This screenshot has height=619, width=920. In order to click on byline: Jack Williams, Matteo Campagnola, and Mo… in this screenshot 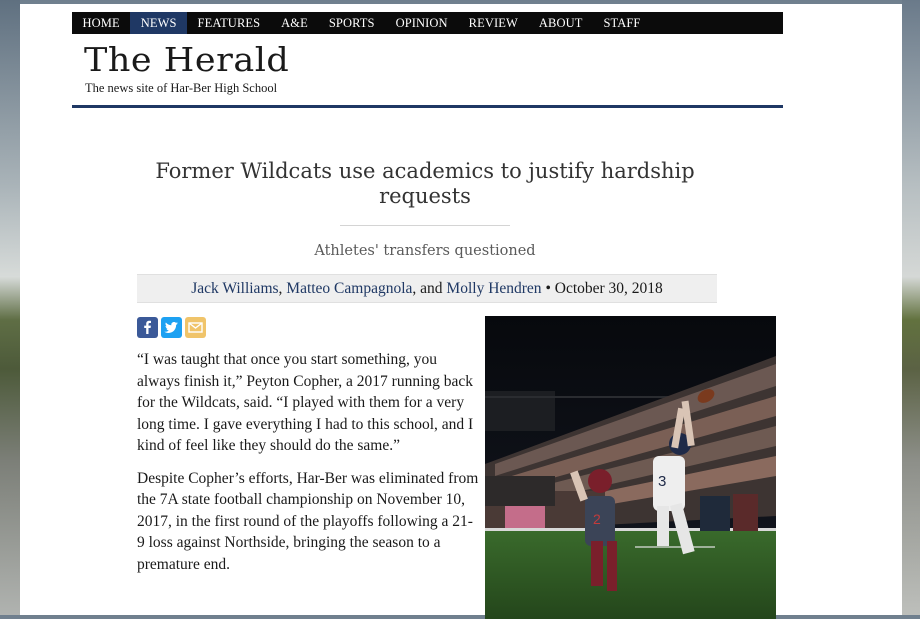, I will do `click(427, 288)`.